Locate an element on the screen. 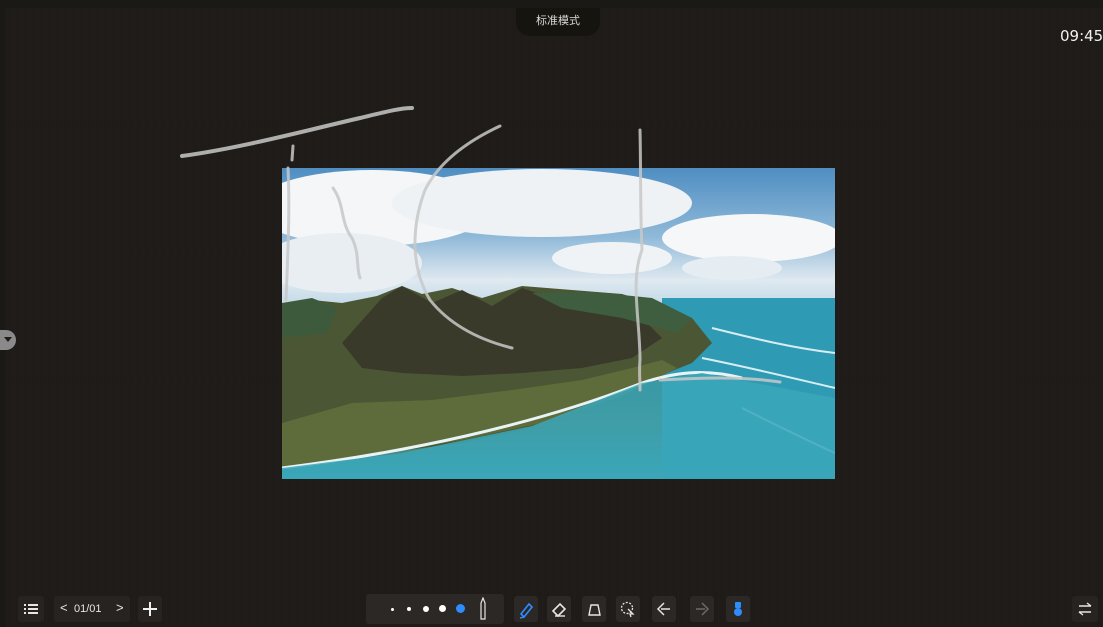  redo-button is located at coordinates (702, 609).